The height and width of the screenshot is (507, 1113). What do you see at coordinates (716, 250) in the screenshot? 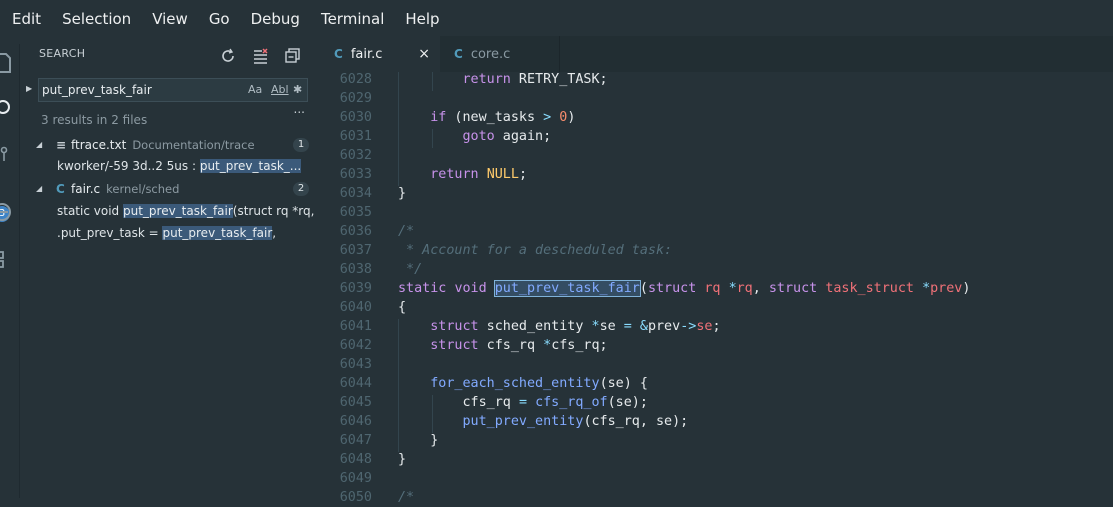
I see `code-line: 6037 * Account for a descheduled task:` at bounding box center [716, 250].